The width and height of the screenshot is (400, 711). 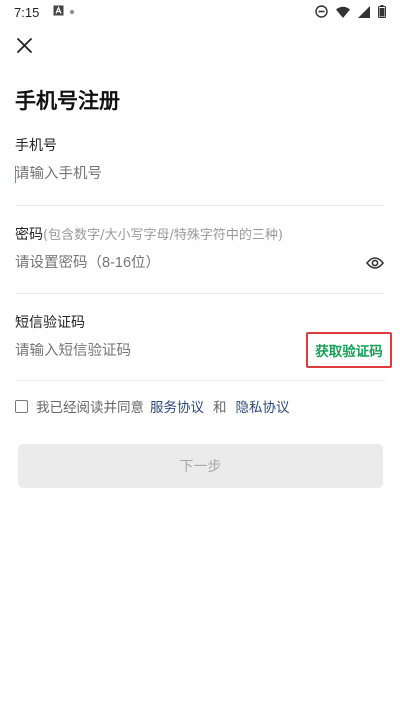 I want to click on phone-label: 手机号, so click(x=36, y=146).